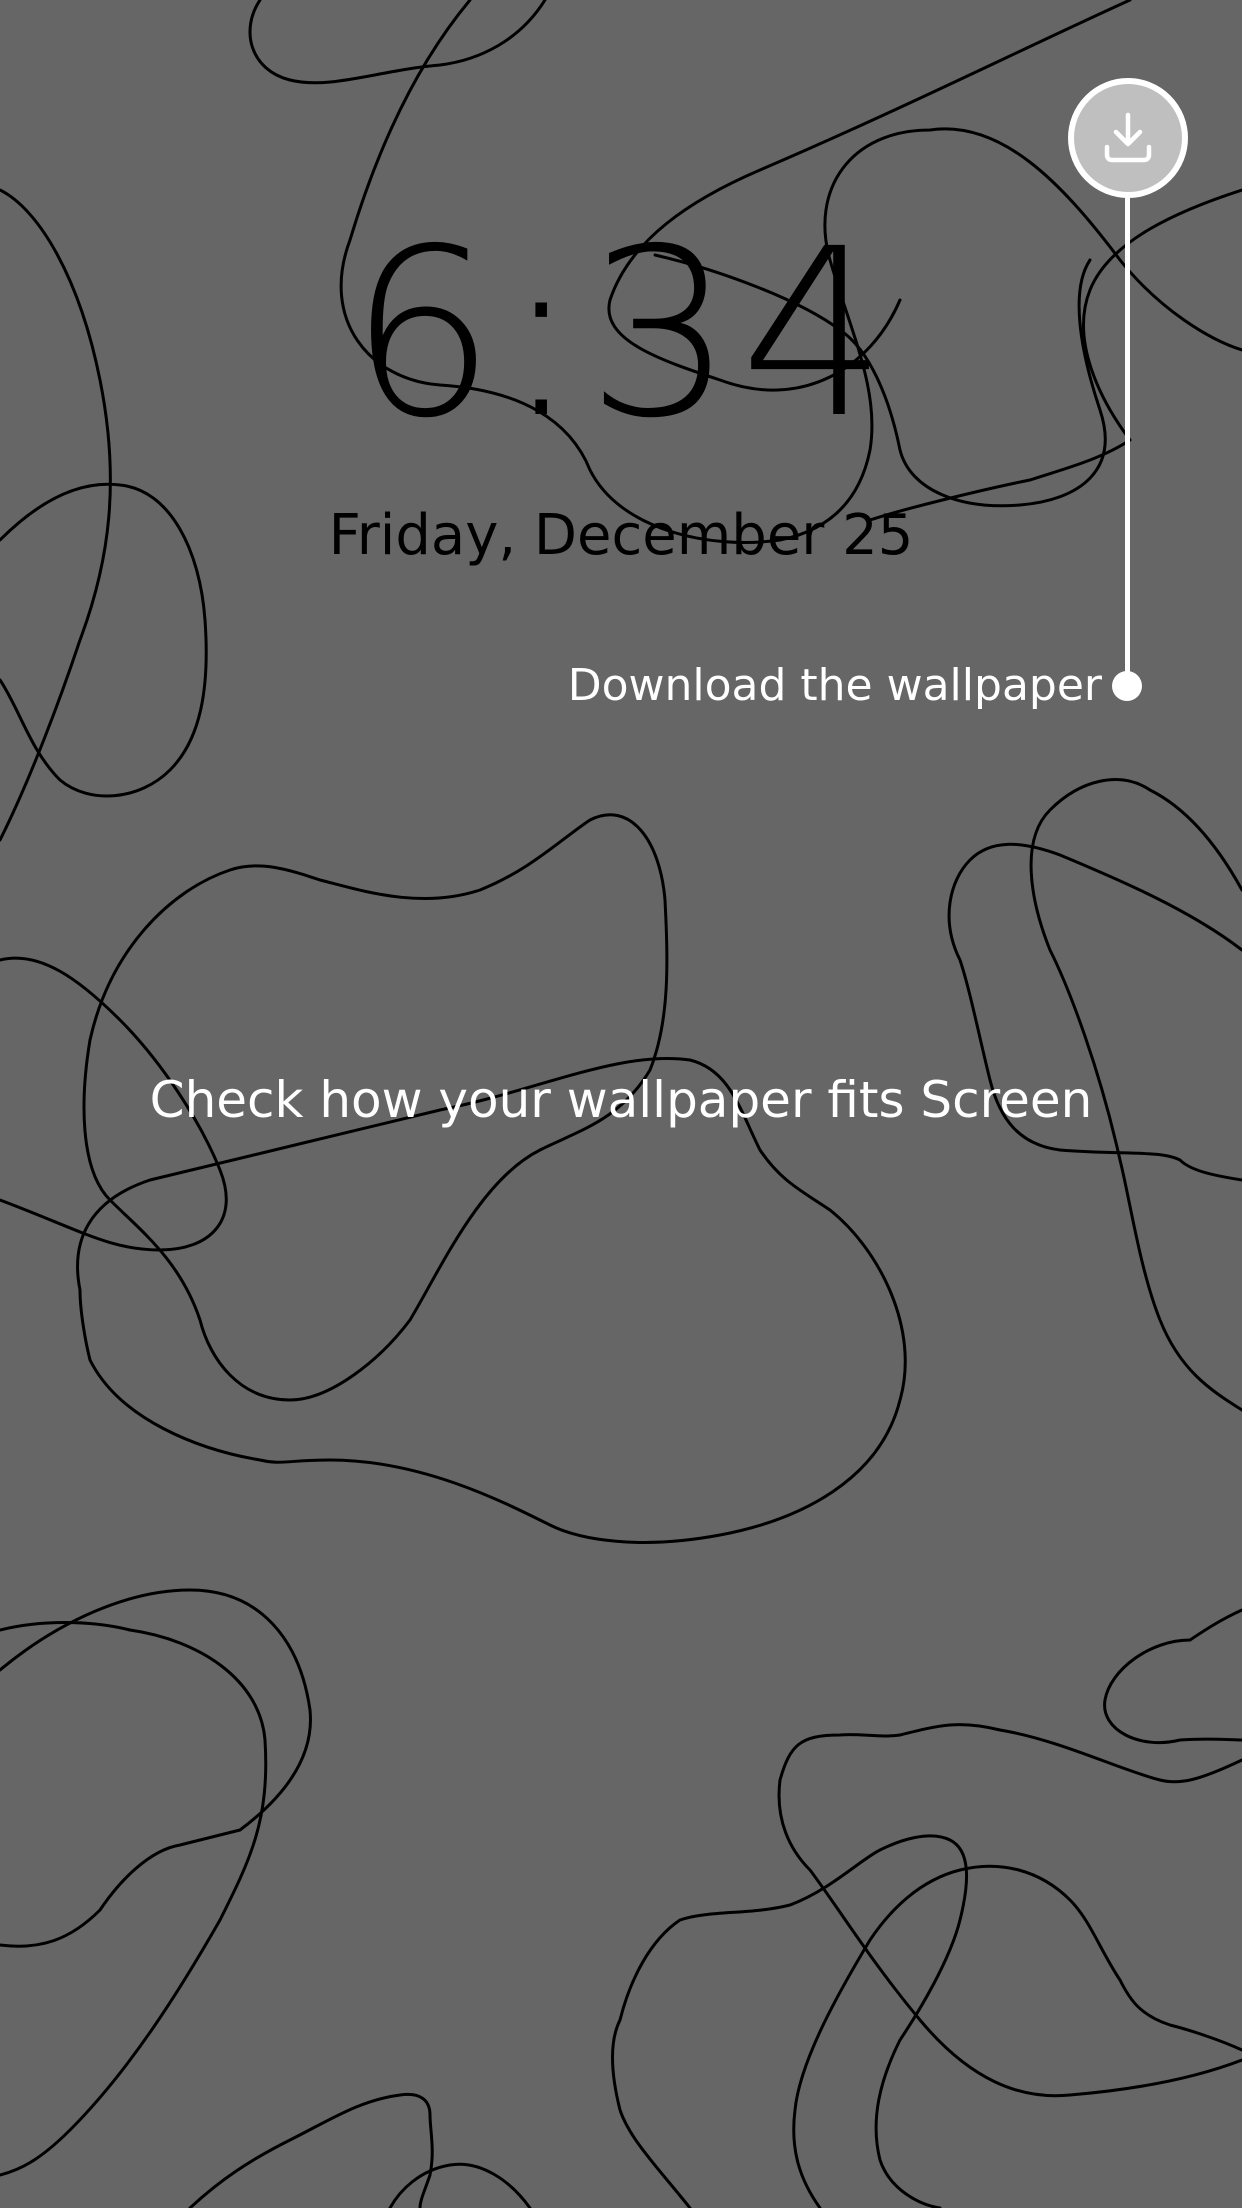 The image size is (1242, 2208). Describe the element at coordinates (1127, 441) in the screenshot. I see `callout-connector-line` at that location.